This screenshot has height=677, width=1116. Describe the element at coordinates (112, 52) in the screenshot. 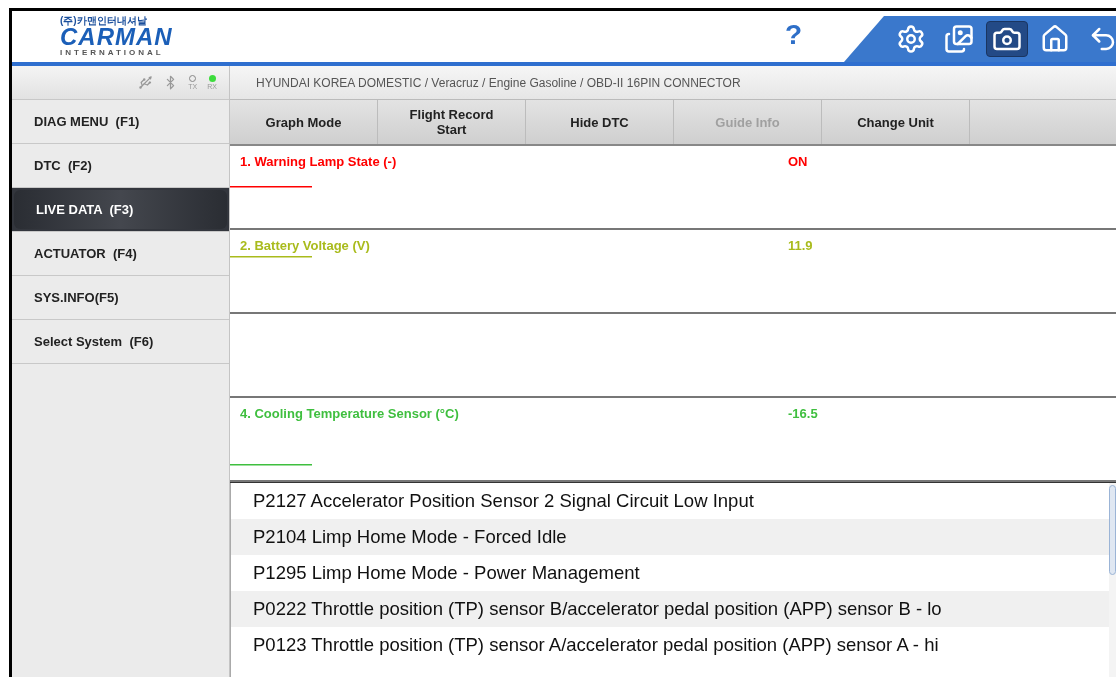

I see `logo-subtitle: INTERNATIONAL` at that location.